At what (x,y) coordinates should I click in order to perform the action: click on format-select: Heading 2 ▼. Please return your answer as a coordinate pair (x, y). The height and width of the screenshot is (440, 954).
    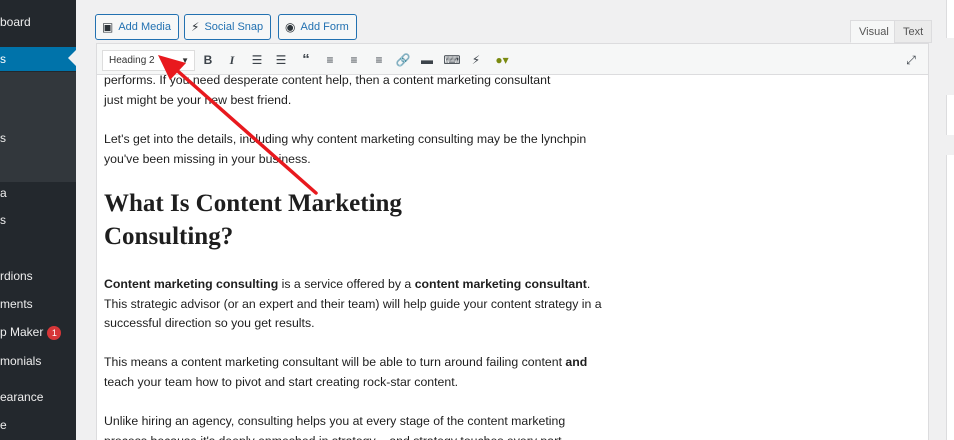
    Looking at the image, I should click on (148, 60).